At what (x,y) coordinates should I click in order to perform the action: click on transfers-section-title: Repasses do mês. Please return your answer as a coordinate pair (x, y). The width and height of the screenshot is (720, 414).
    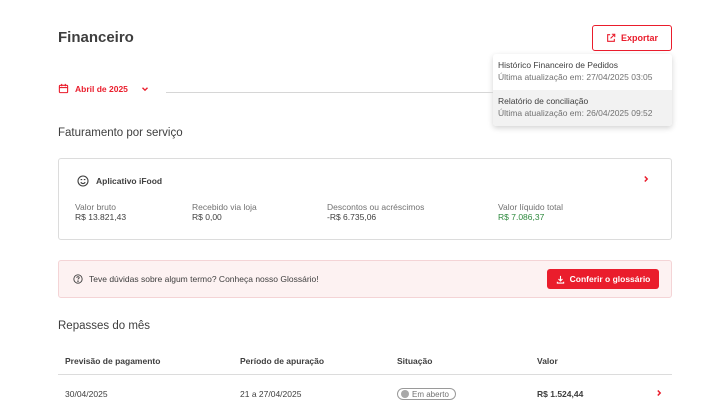
    Looking at the image, I should click on (104, 326).